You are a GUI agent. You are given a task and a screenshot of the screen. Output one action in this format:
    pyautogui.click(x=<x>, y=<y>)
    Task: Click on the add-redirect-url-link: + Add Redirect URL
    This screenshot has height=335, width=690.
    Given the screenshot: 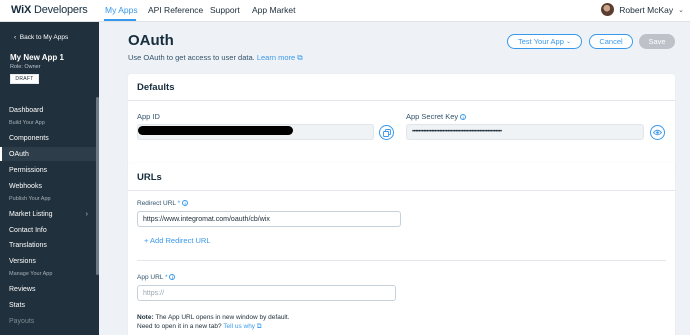 What is the action you would take?
    pyautogui.click(x=177, y=240)
    